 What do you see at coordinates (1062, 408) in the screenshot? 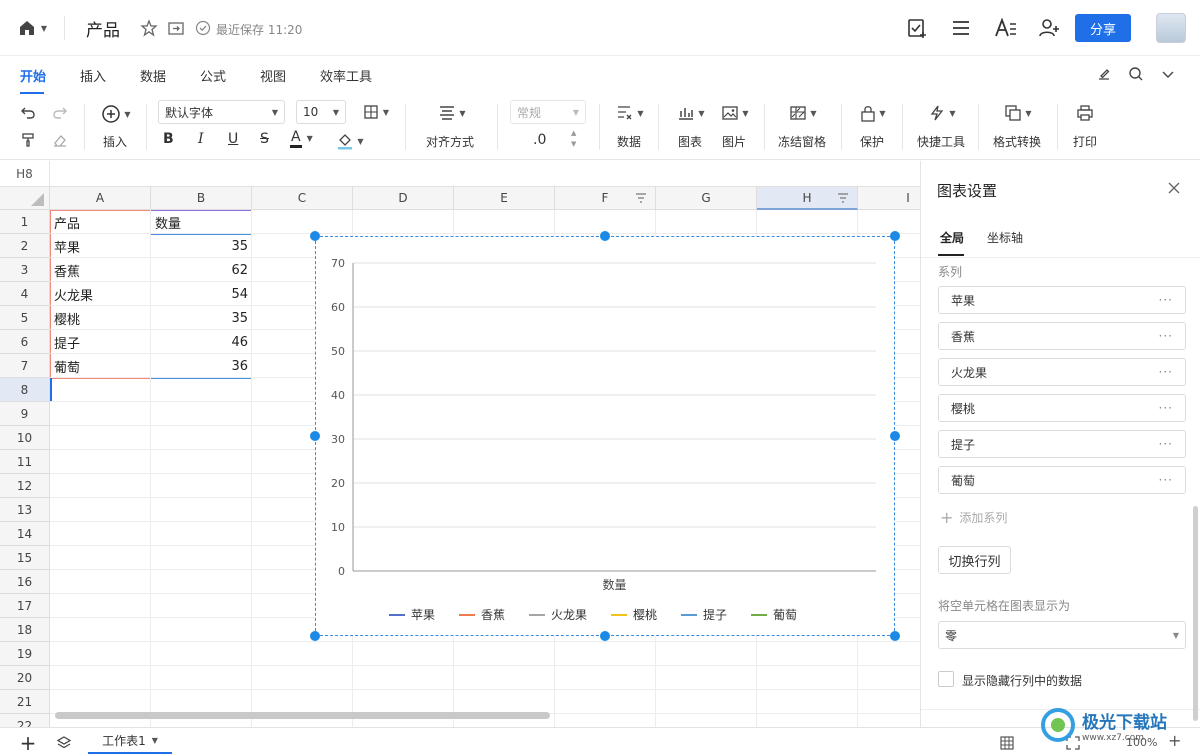
I see `series-item: 樱桃 ···` at bounding box center [1062, 408].